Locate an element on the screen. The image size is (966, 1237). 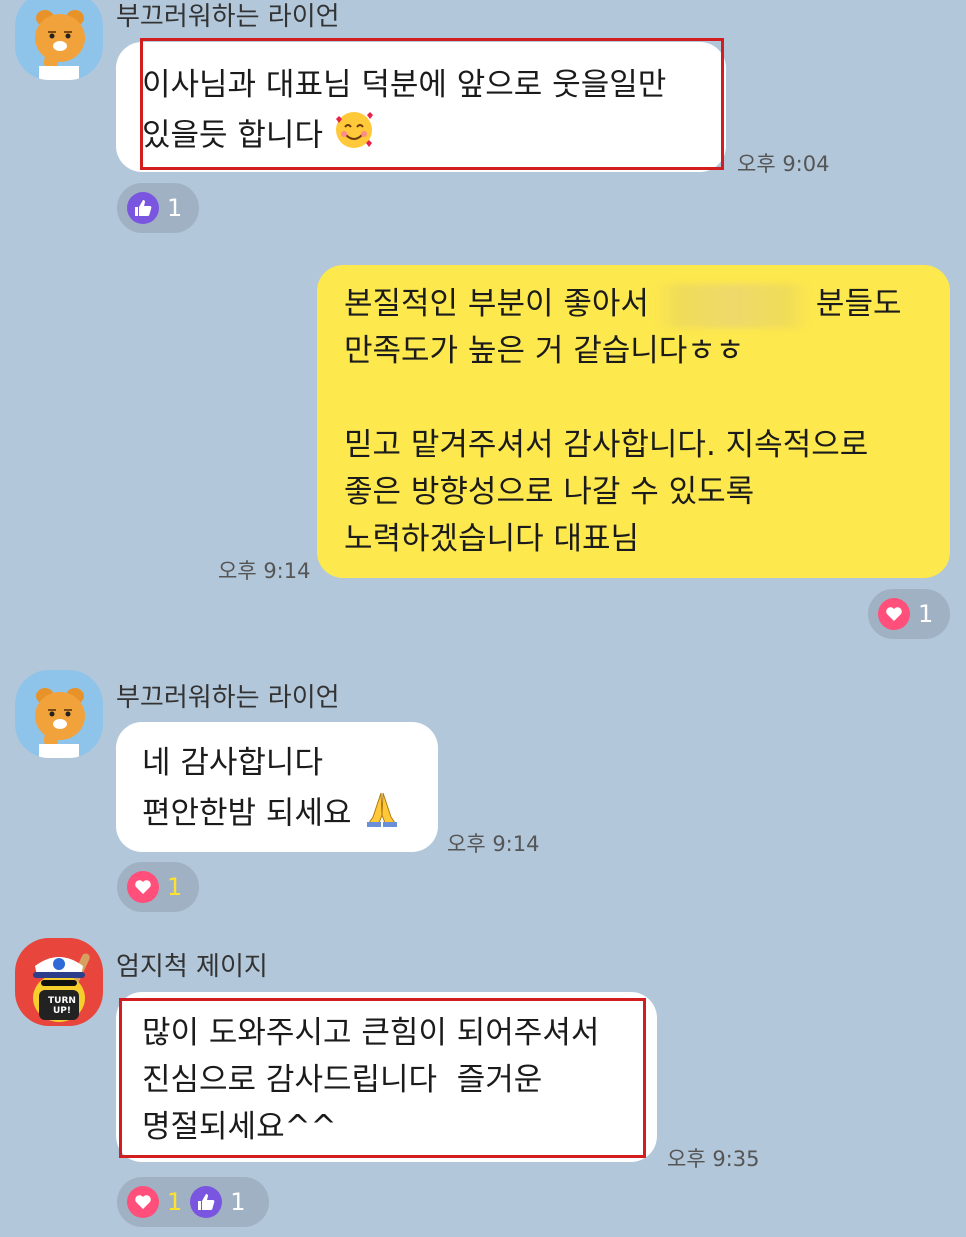
message-text: 좋은 방향성으로 나갈 수 있도록 is located at coordinates (549, 492).